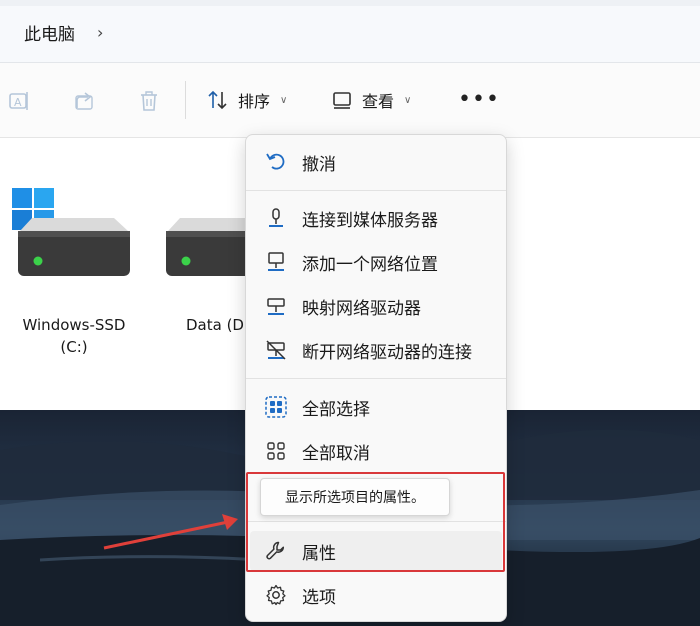  I want to click on menu-item-disconnect-network-drive: 断开网络驱动器的连接, so click(376, 350).